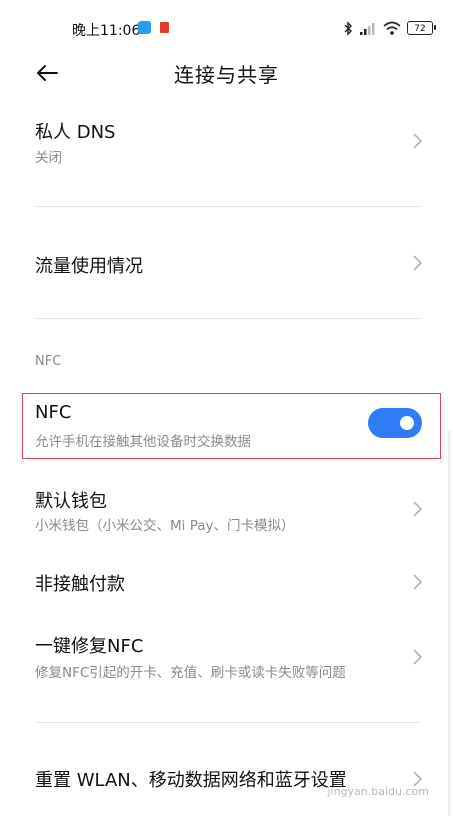 The image size is (453, 816). I want to click on contactless-payment-row: 非接触付款, so click(226, 582).